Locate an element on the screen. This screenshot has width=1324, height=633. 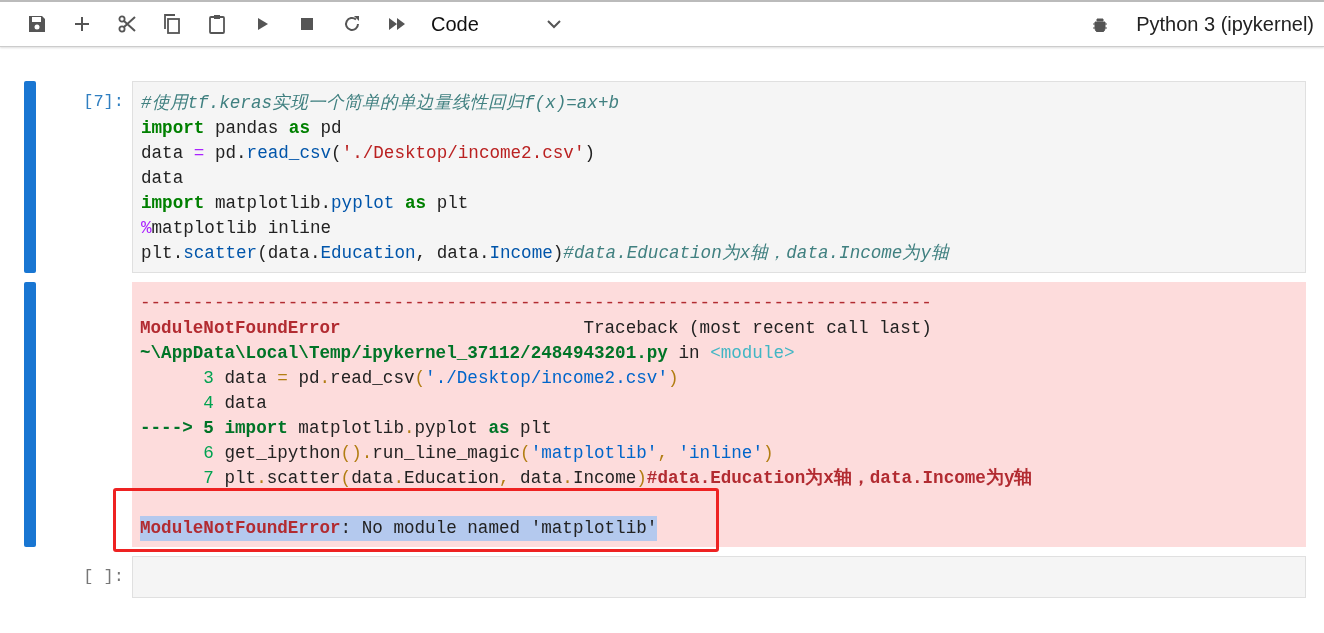
code-input is located at coordinates (719, 577).